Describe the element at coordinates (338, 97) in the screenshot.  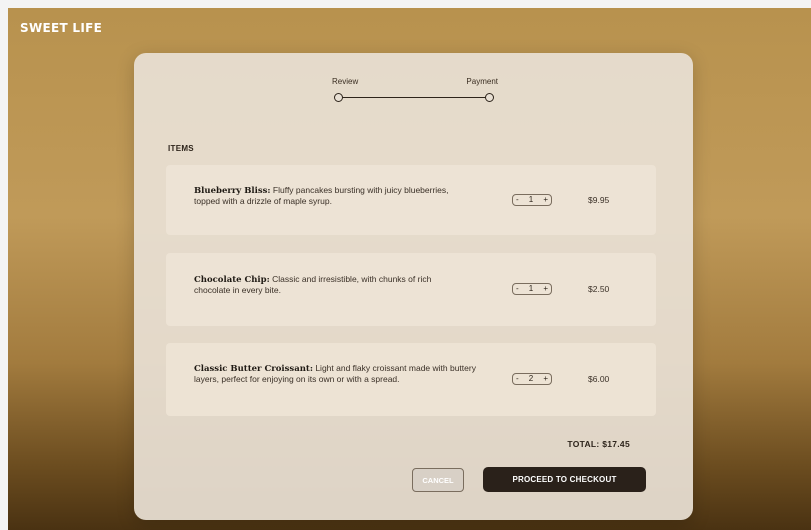
I see `step-review-dot` at that location.